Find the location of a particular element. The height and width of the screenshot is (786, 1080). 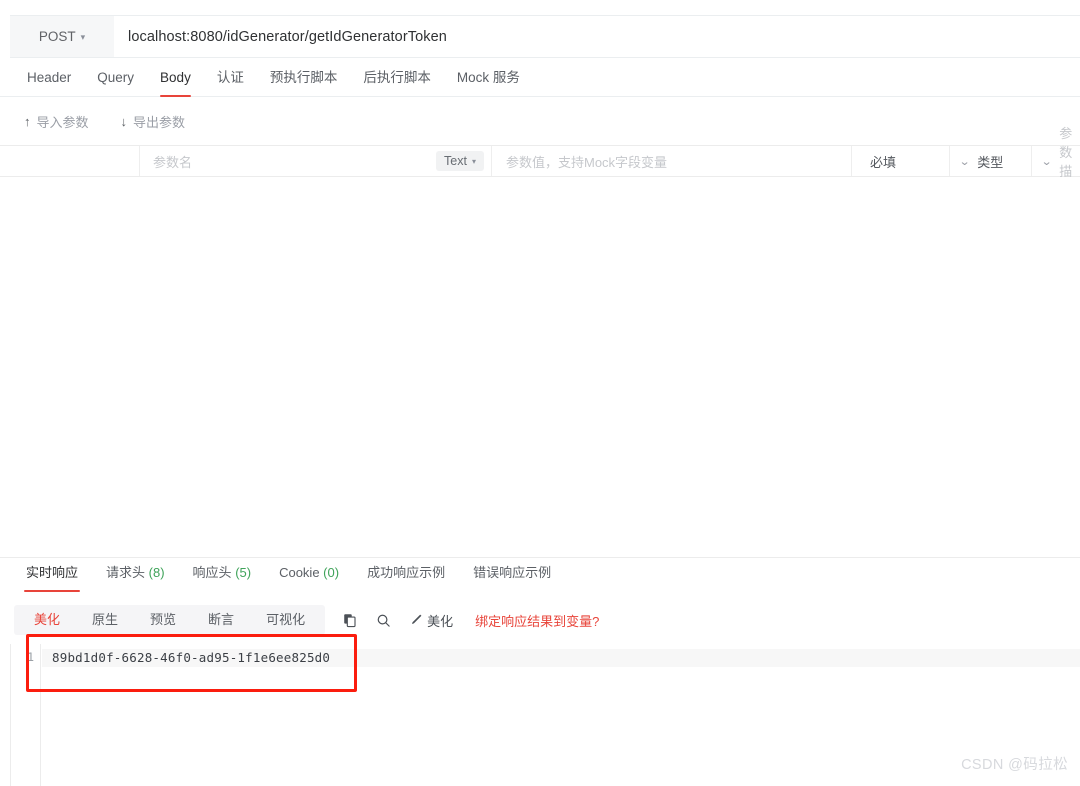

bind-response-to-variable-link: 绑定响应结果到变量? is located at coordinates (537, 620).